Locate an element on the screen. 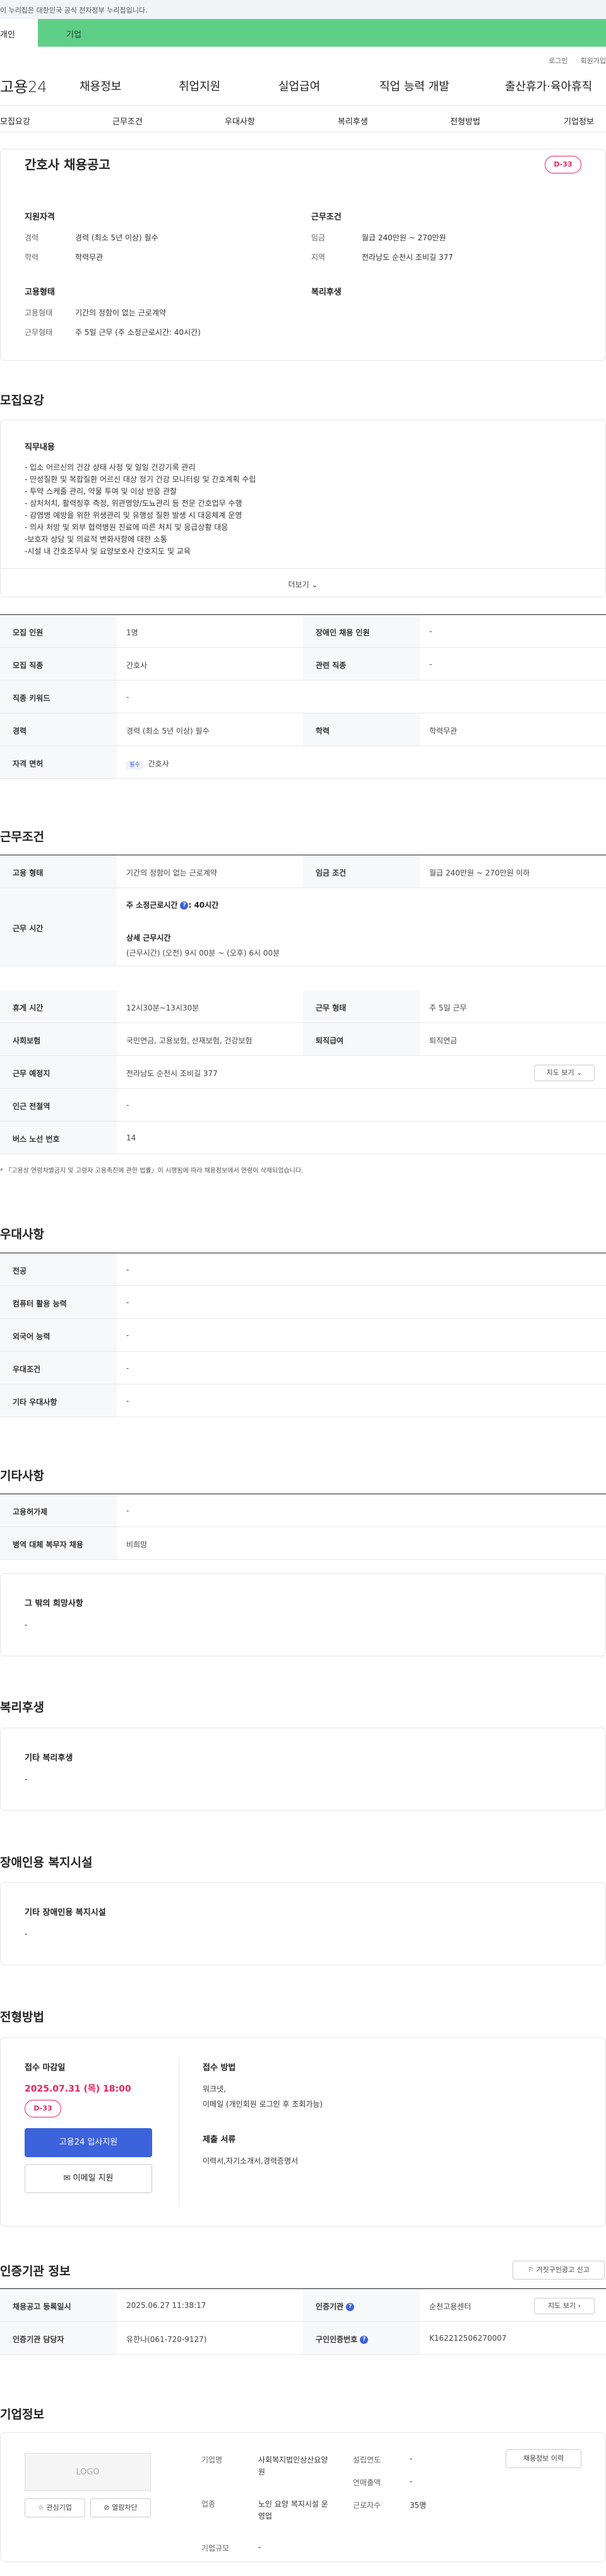 The width and height of the screenshot is (606, 2576). gov-banner: 이 누리집은 대한민국 공식 전자정부 누리집입니다. is located at coordinates (303, 9).